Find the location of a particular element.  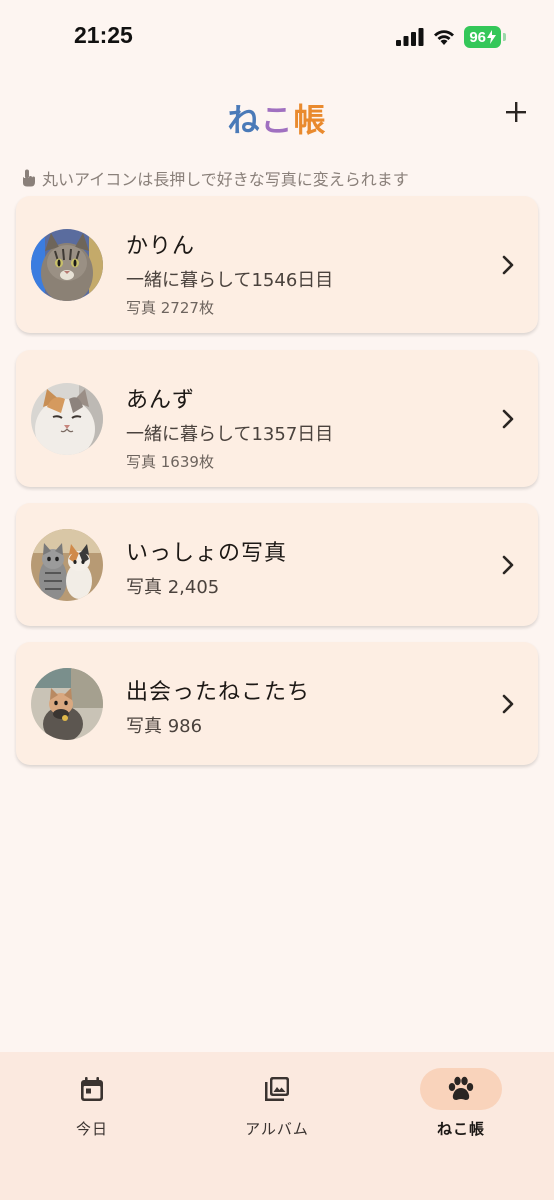

add-button is located at coordinates (516, 112).